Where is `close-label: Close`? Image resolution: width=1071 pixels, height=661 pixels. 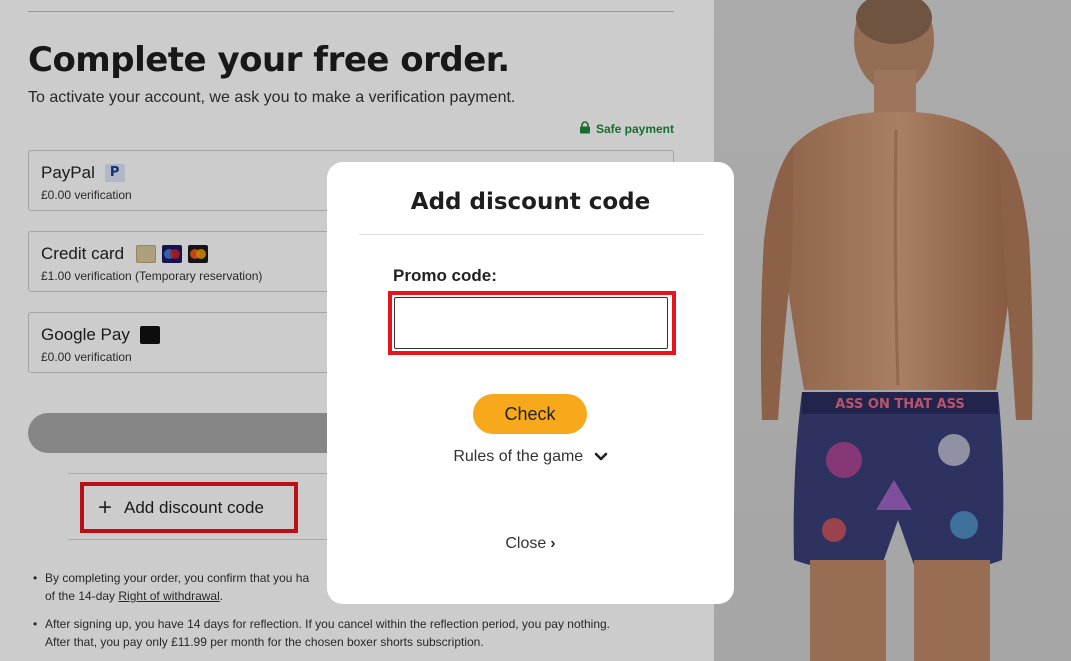
close-label: Close is located at coordinates (526, 543).